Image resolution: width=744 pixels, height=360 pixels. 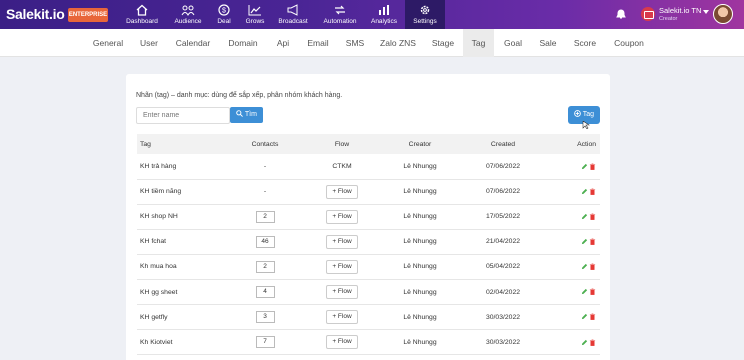 I want to click on user-name: Salekit.io TN, so click(x=680, y=10).